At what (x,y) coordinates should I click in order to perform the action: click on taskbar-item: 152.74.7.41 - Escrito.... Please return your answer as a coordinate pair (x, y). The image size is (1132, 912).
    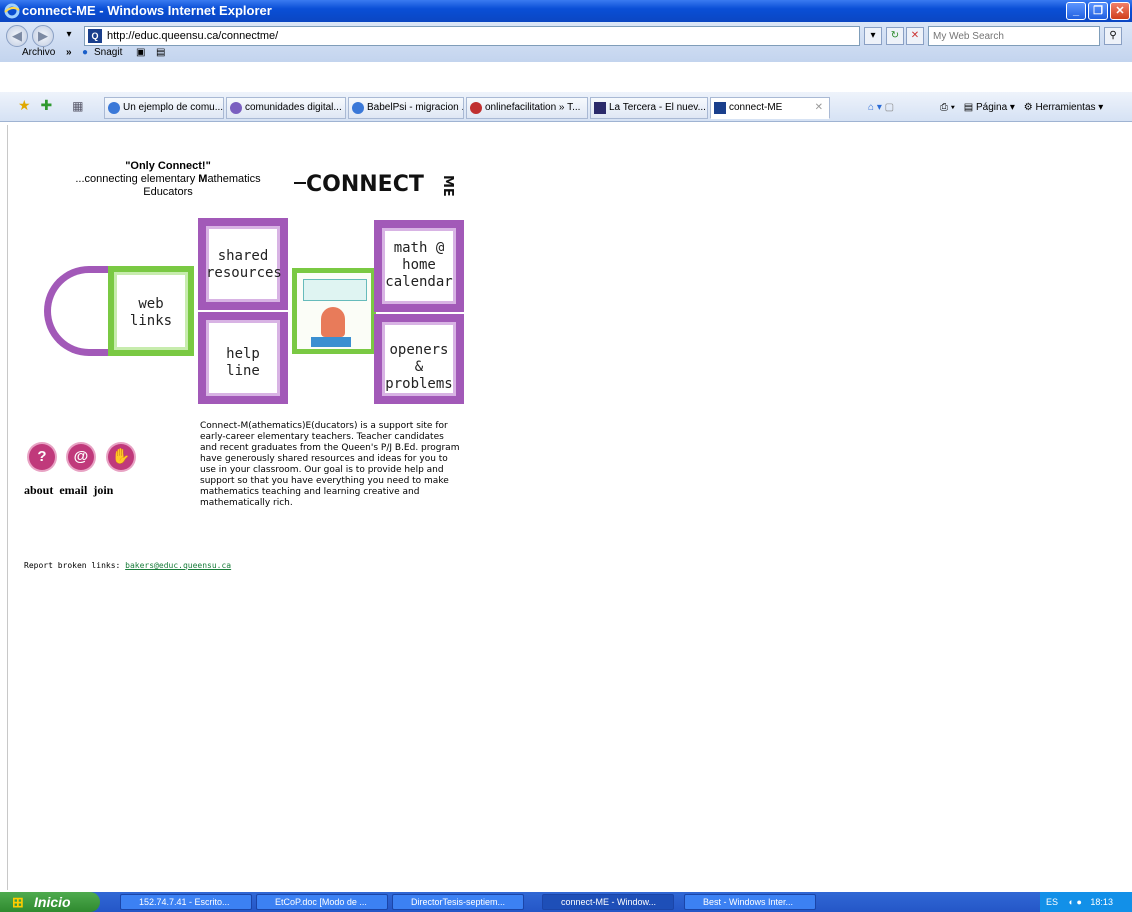
    Looking at the image, I should click on (186, 902).